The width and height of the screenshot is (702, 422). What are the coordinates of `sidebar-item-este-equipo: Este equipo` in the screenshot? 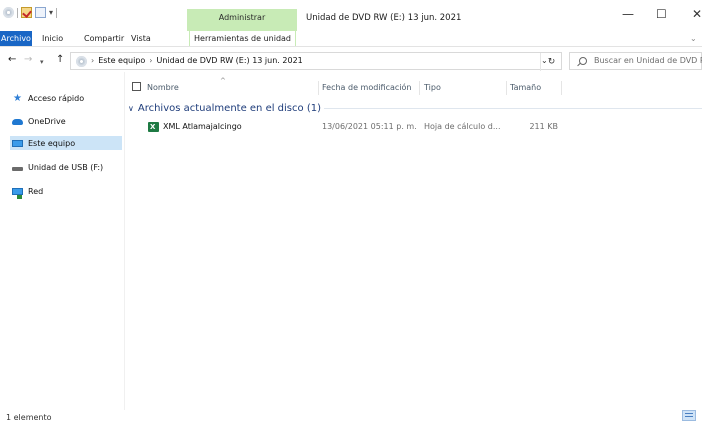 It's located at (66, 143).